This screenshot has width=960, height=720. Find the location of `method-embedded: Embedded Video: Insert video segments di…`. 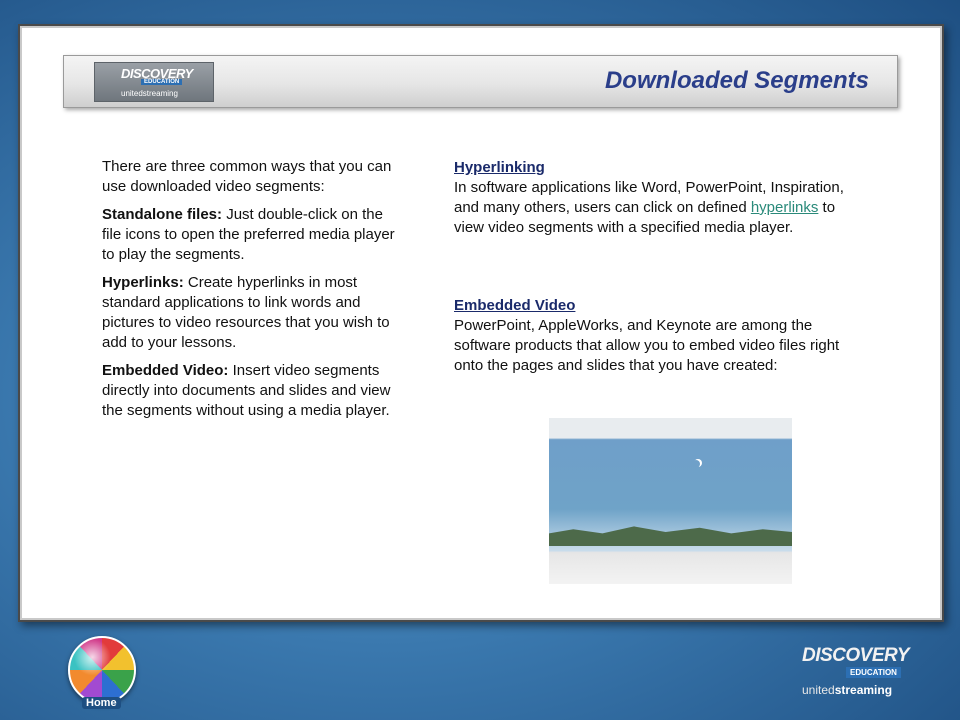

method-embedded: Embedded Video: Insert video segments di… is located at coordinates (249, 391).